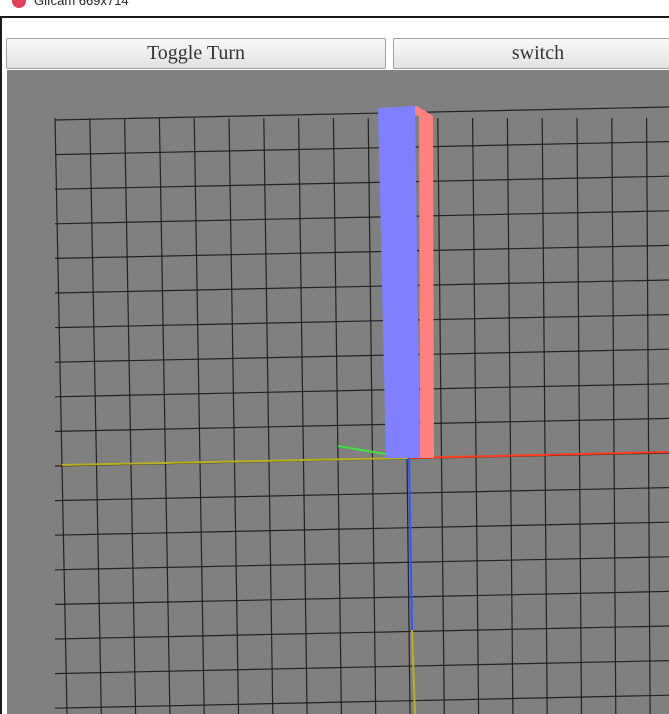  I want to click on switch-button: switch, so click(531, 53).